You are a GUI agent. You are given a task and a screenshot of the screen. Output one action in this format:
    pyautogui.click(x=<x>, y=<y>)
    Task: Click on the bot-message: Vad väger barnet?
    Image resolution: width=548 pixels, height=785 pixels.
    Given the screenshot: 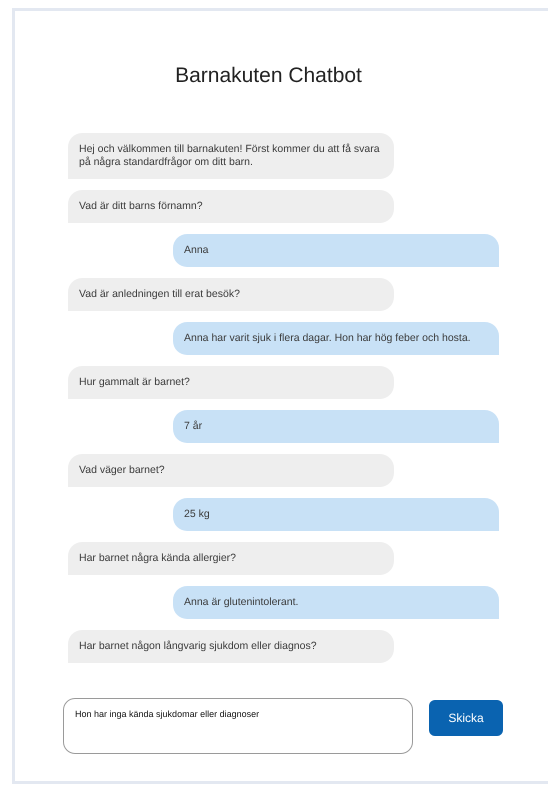 What is the action you would take?
    pyautogui.click(x=231, y=470)
    